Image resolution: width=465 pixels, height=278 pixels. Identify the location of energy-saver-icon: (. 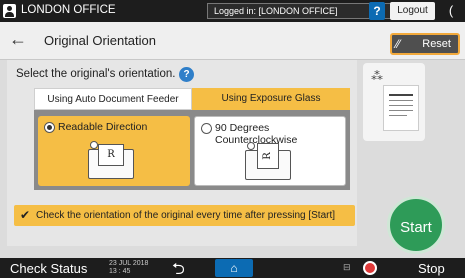
(451, 11).